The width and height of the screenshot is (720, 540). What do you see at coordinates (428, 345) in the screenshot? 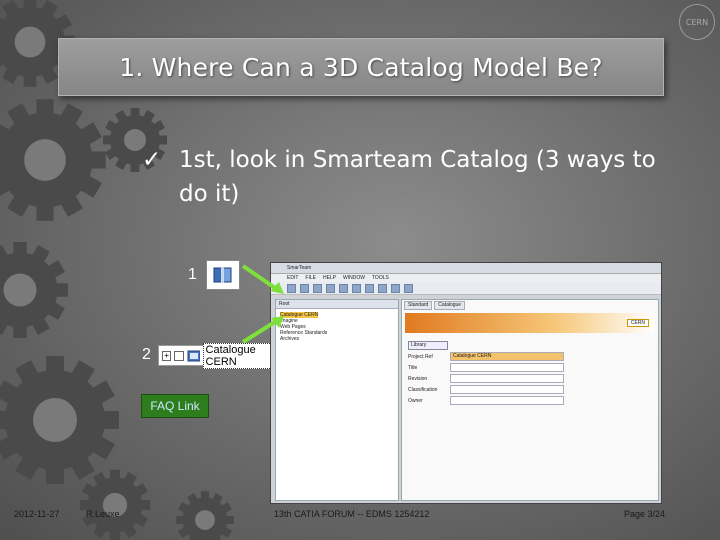
I see `library-tab: Library` at bounding box center [428, 345].